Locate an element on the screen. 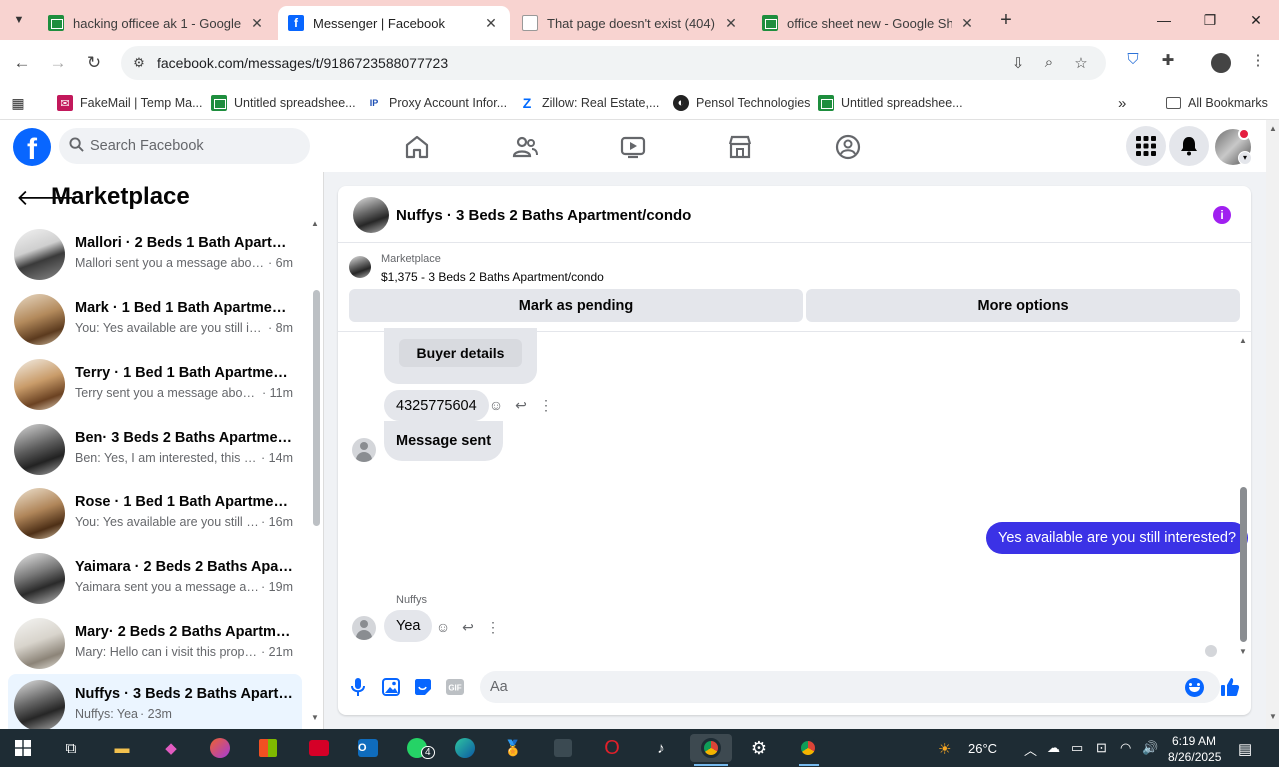 This screenshot has height=767, width=1279. notifications-bell-icon is located at coordinates (1189, 146).